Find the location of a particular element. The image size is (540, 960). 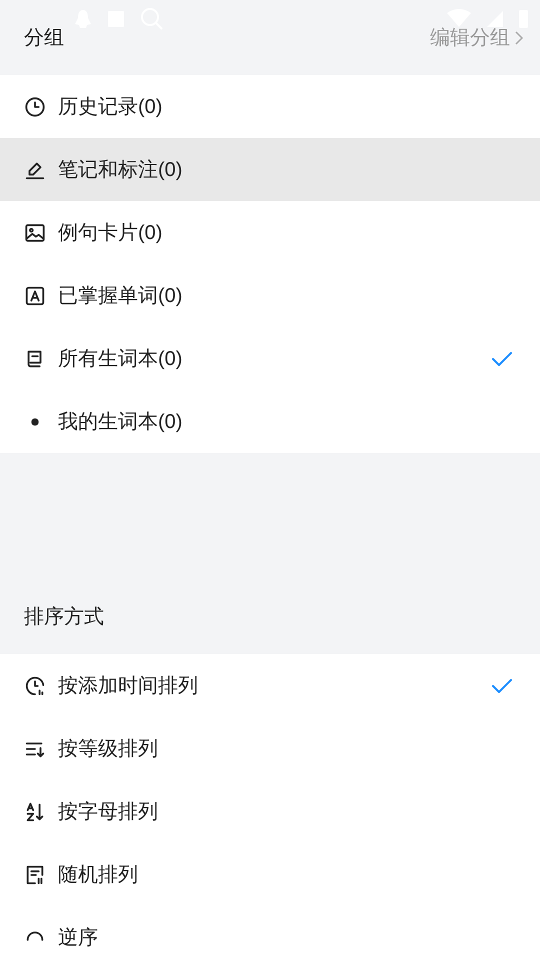

item-label: 例句卡片(0) is located at coordinates (111, 233).